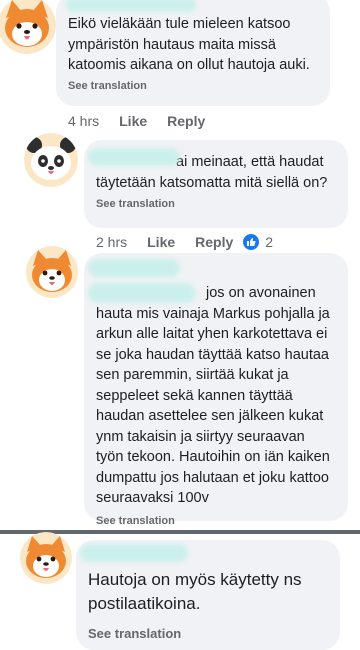 This screenshot has width=360, height=650. What do you see at coordinates (51, 160) in the screenshot?
I see `panda-avatar` at bounding box center [51, 160].